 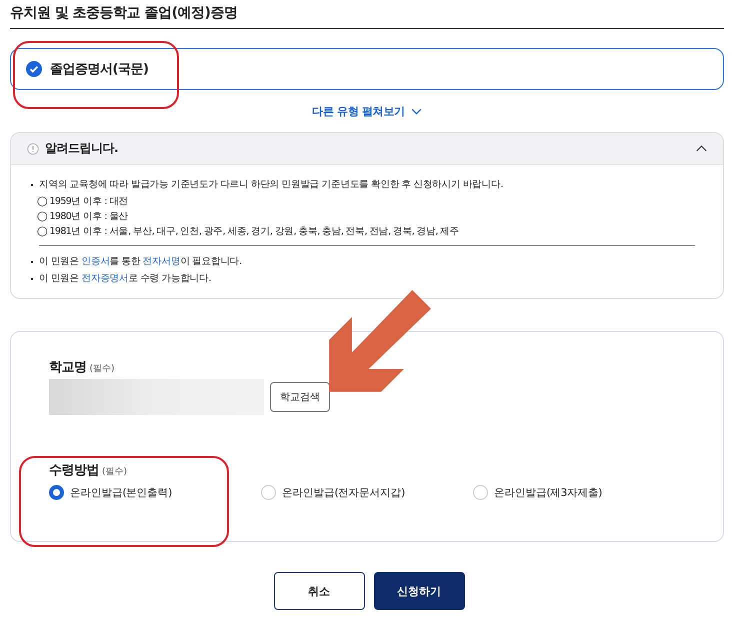 What do you see at coordinates (104, 278) in the screenshot?
I see `notice-link: 전자증명서` at bounding box center [104, 278].